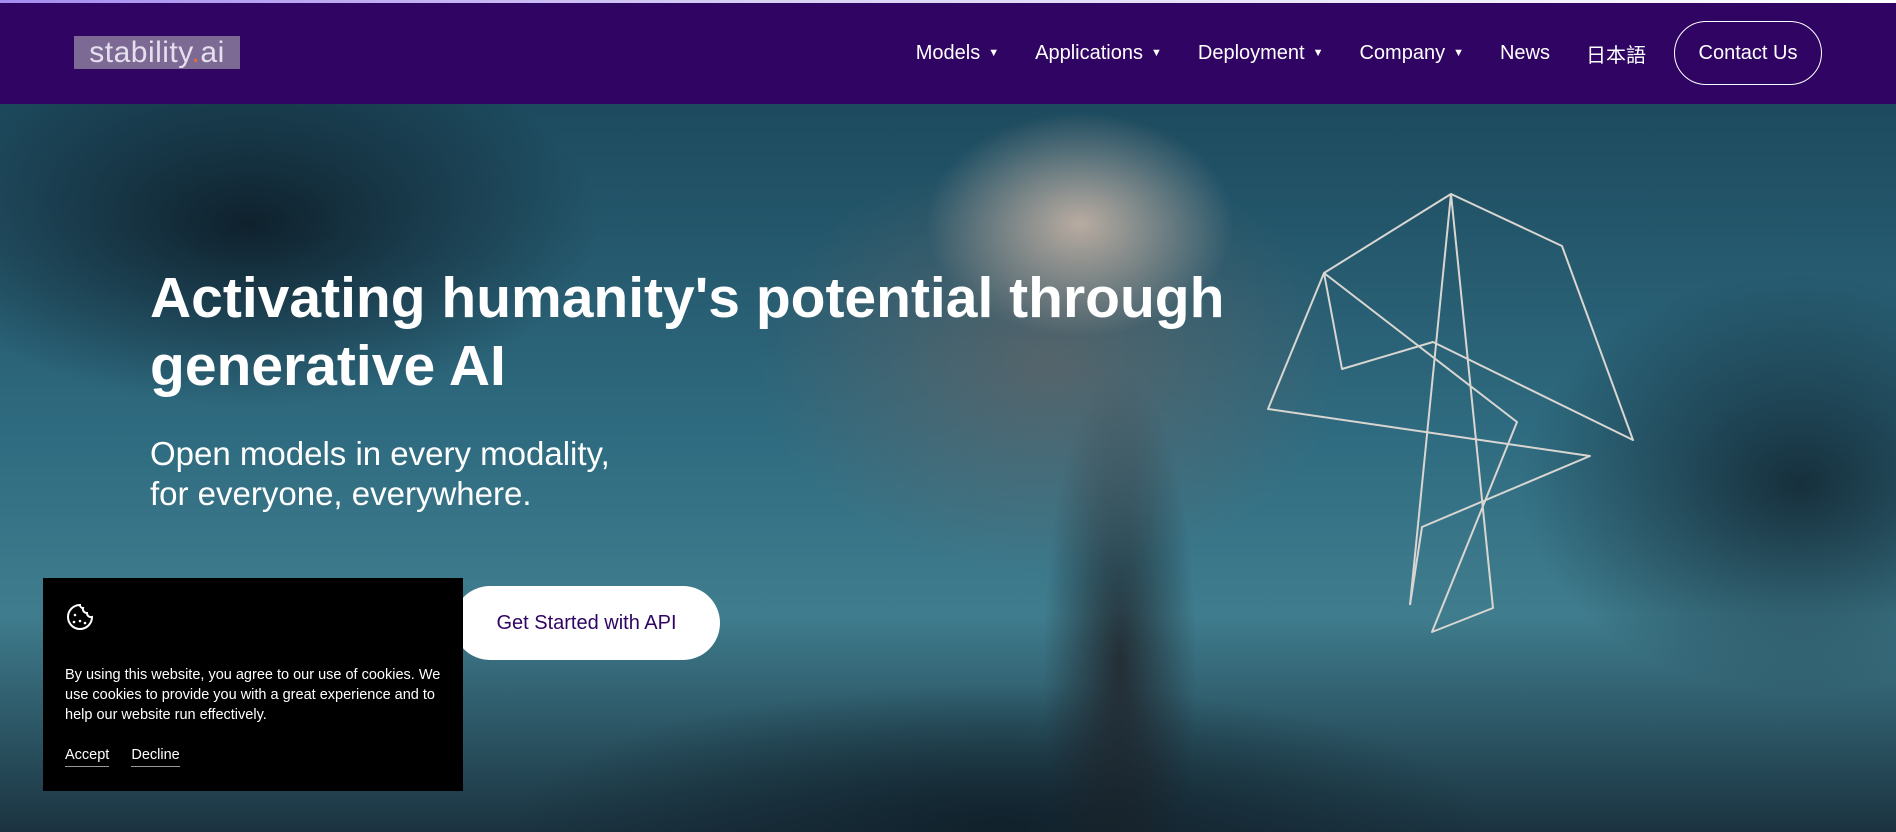 This screenshot has height=832, width=1896. What do you see at coordinates (157, 52) in the screenshot?
I see `stability-logo: stability.ai` at bounding box center [157, 52].